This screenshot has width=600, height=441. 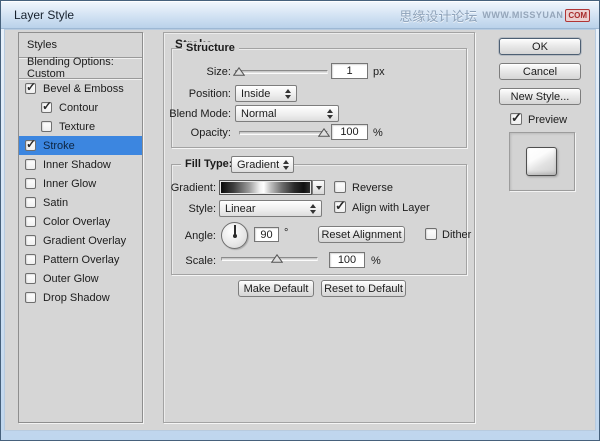 I want to click on angle-dial, so click(x=234, y=235).